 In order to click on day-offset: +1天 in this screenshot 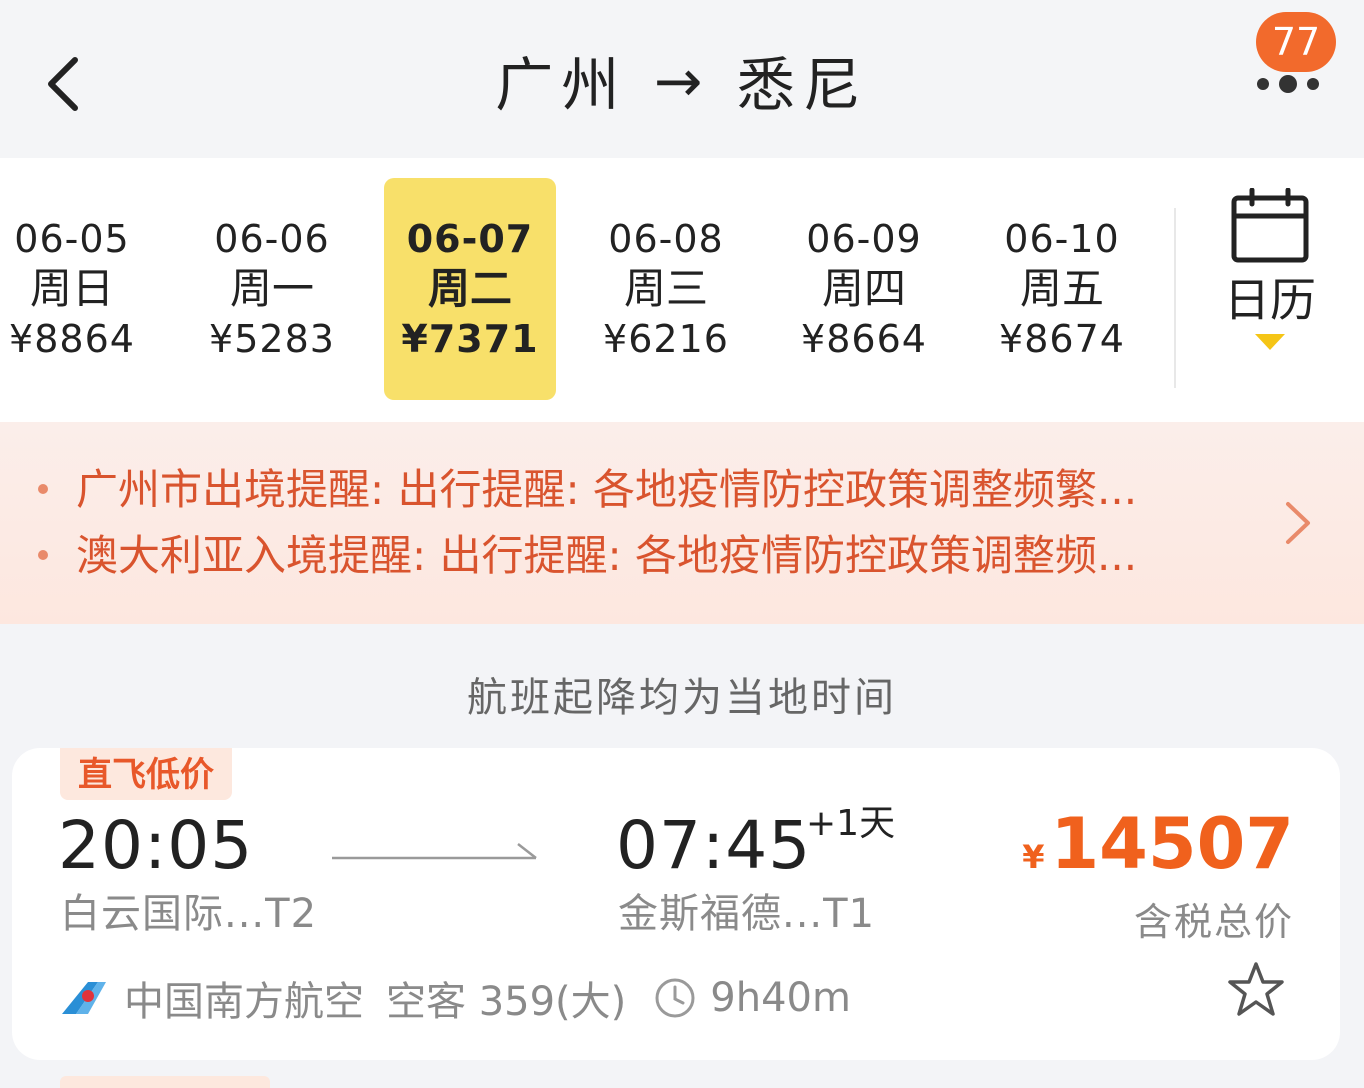, I will do `click(851, 823)`.